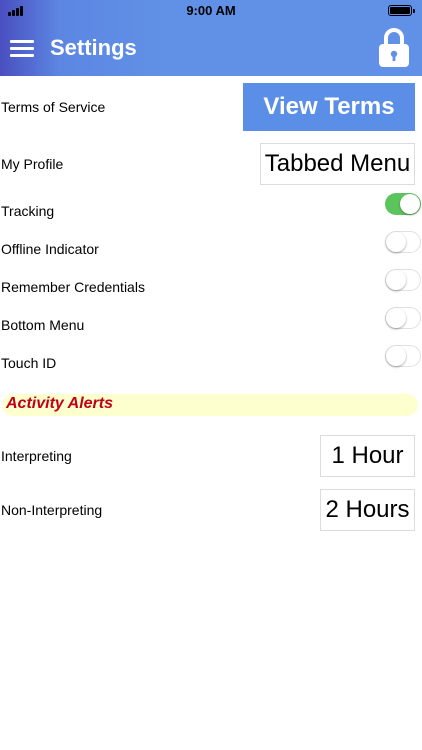  I want to click on bottom-menu-label: Bottom Menu, so click(43, 325).